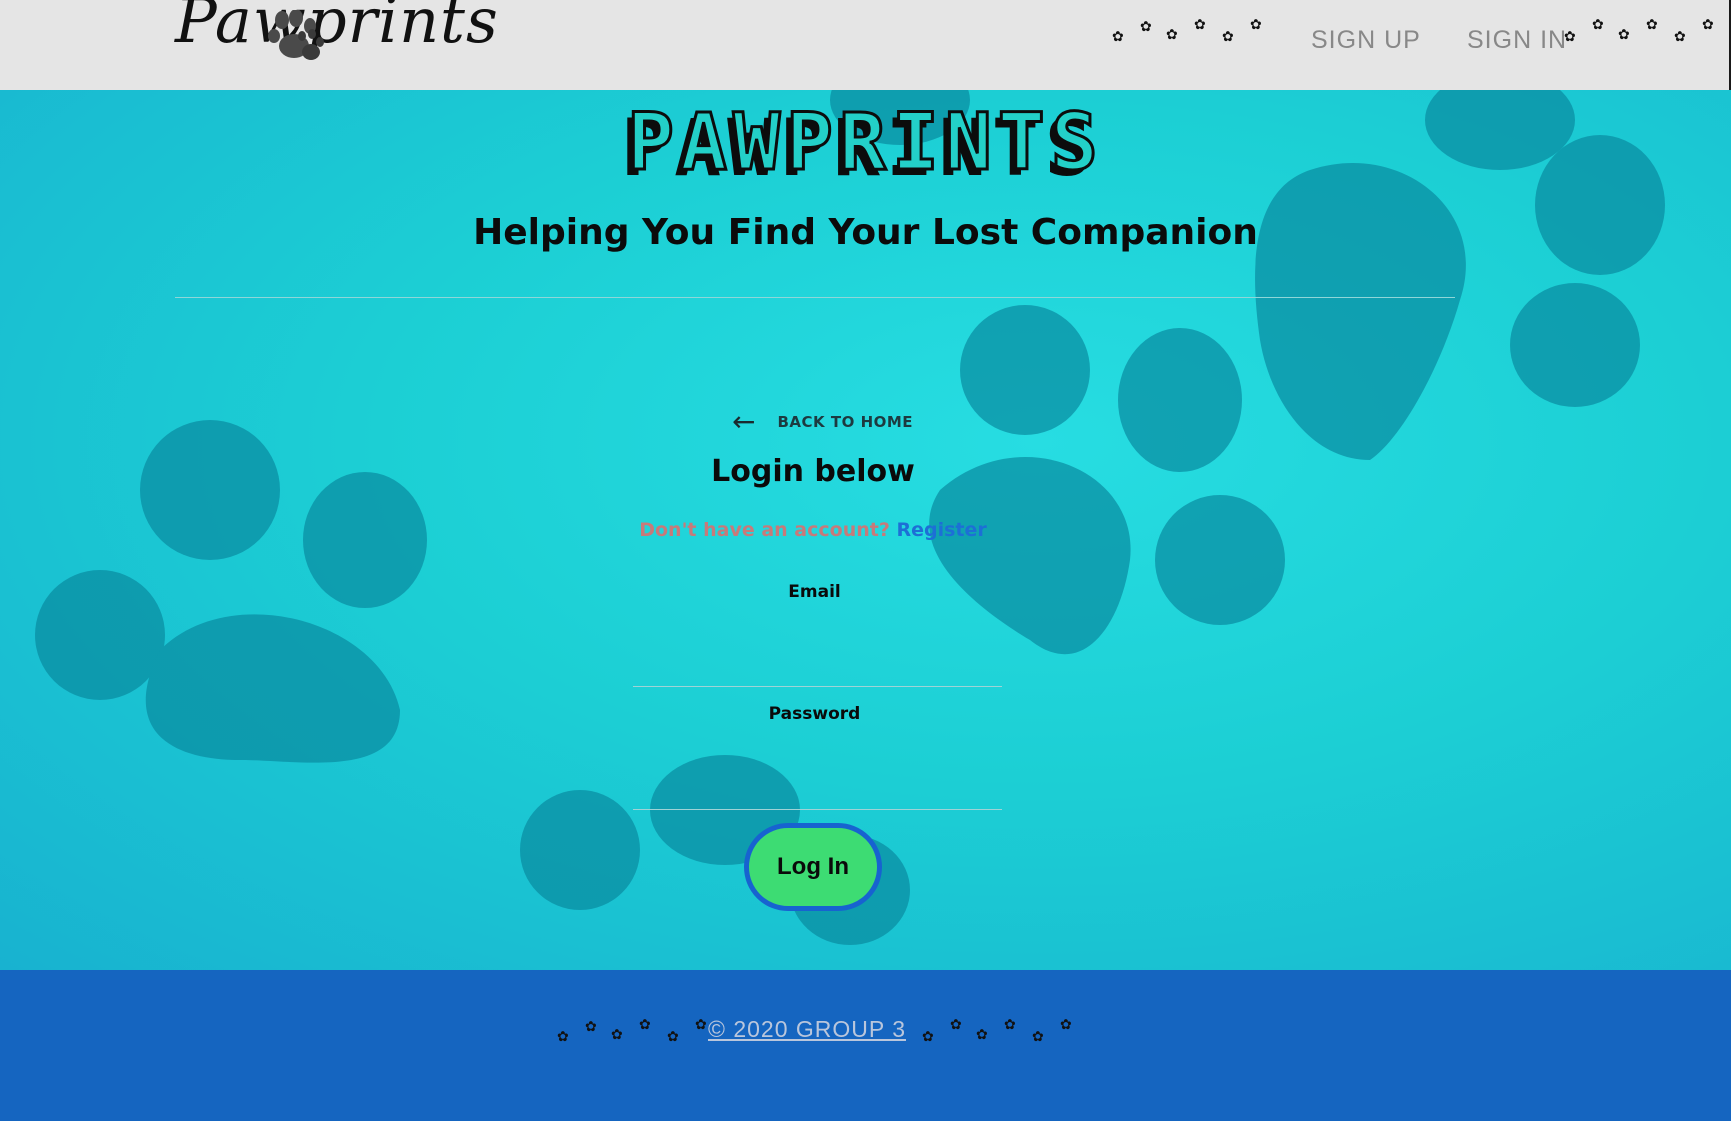  Describe the element at coordinates (845, 422) in the screenshot. I see `back-to-home-label: BACK TO HOME` at that location.